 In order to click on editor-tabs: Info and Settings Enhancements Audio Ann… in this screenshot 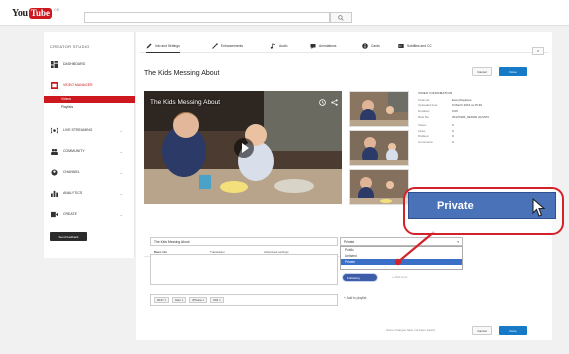, I will do `click(344, 47)`.